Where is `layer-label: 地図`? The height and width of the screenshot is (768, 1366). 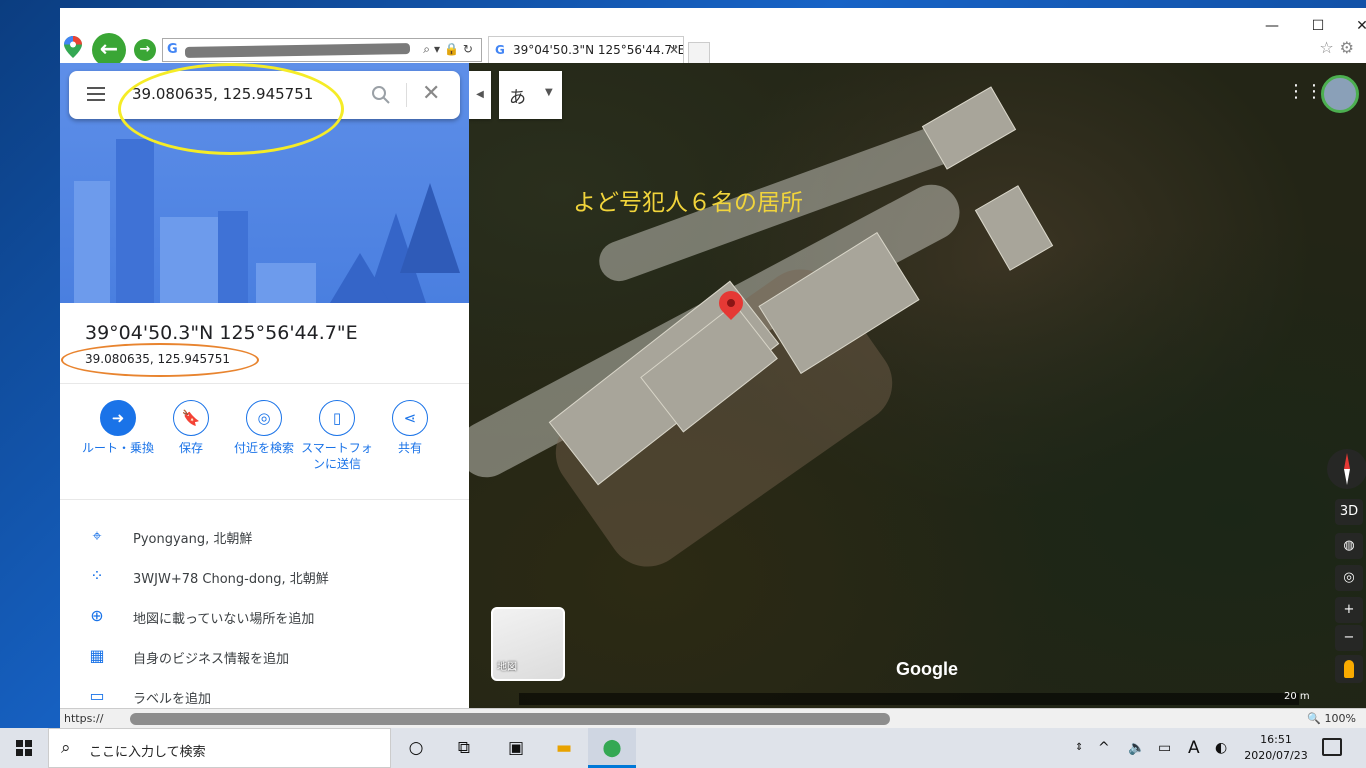
layer-label: 地図 is located at coordinates (507, 667).